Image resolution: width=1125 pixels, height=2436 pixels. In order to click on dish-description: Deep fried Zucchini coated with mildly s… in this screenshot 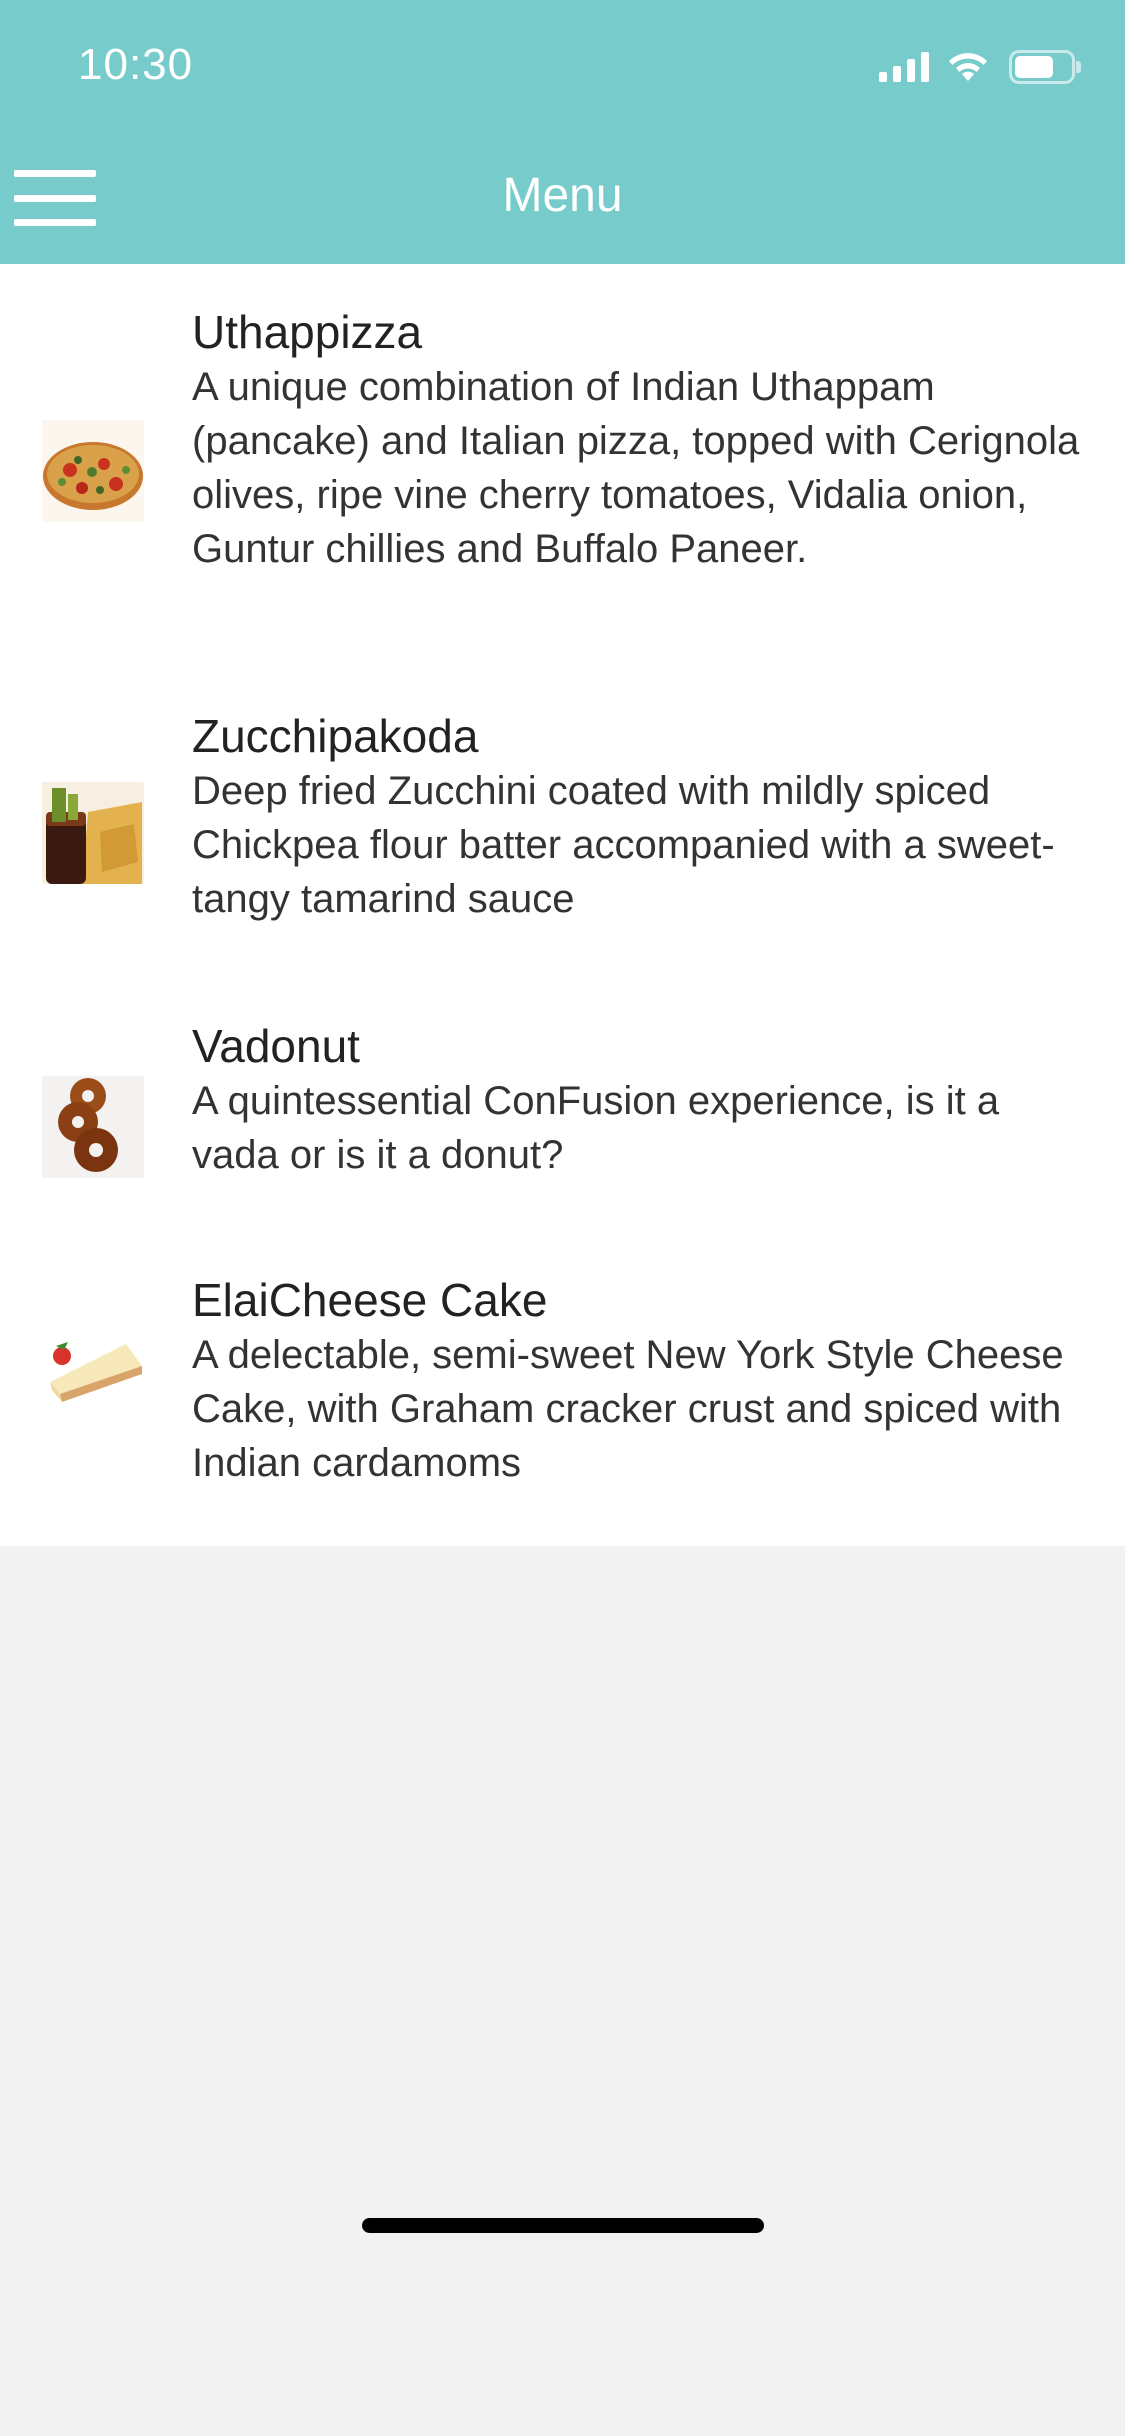, I will do `click(623, 845)`.